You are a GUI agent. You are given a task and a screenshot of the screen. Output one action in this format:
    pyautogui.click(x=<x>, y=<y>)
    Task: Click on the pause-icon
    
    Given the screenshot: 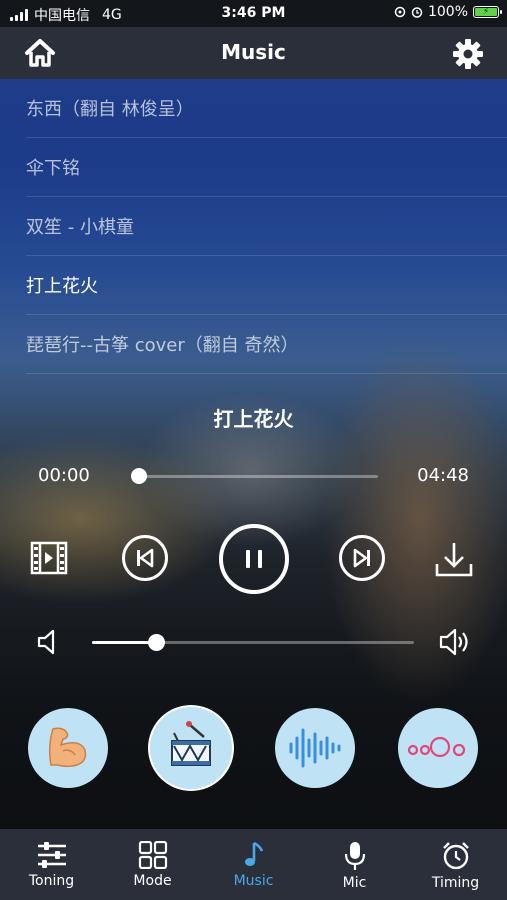 What is the action you would take?
    pyautogui.click(x=254, y=559)
    